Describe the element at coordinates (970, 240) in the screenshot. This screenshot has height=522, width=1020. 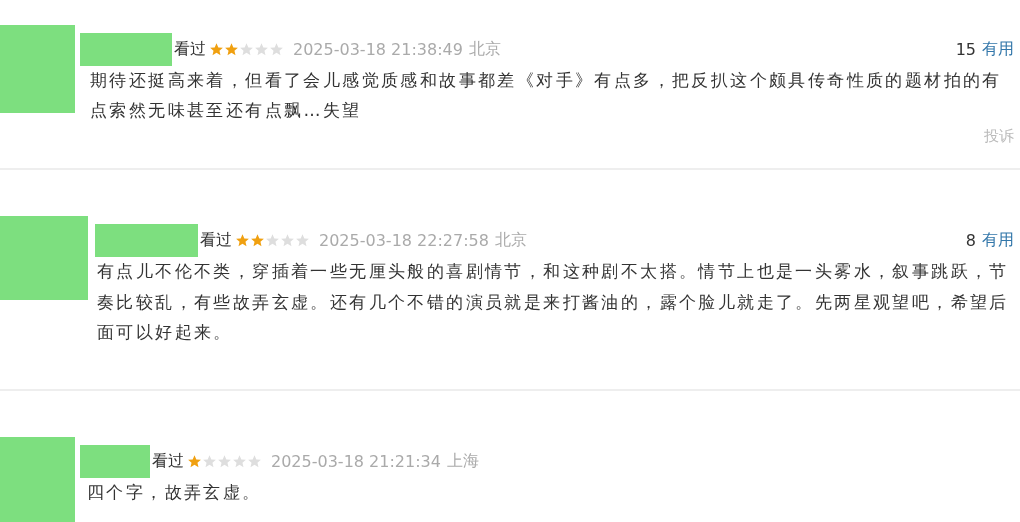
I see `vote-count: 8` at that location.